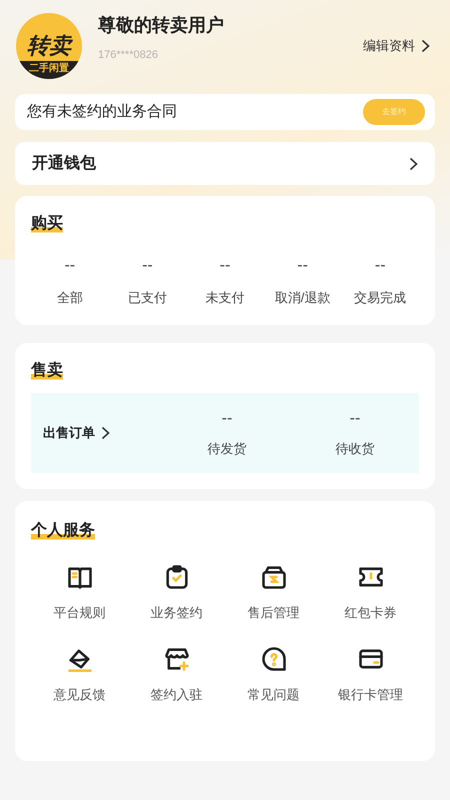 This screenshot has height=800, width=450. Describe the element at coordinates (176, 674) in the screenshot. I see `service-item: 签约入驻` at that location.